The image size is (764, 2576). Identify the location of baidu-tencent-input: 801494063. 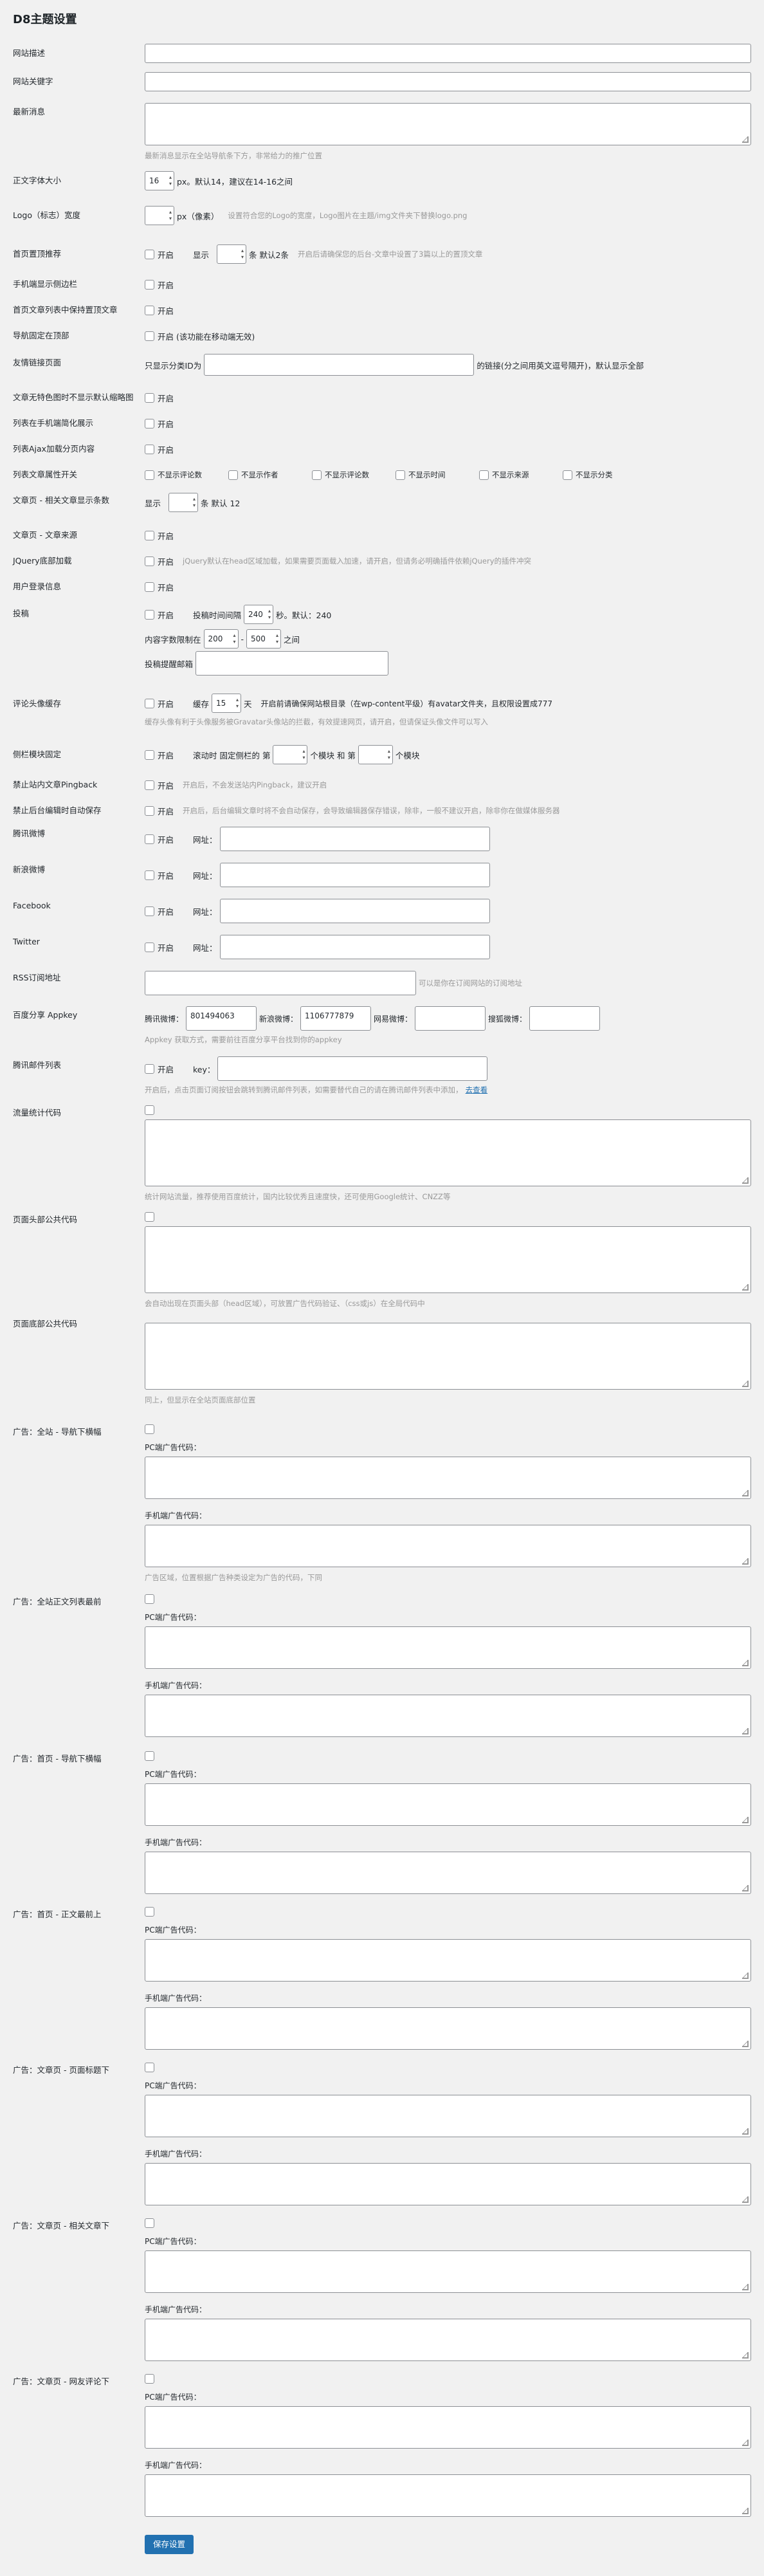
(221, 1018).